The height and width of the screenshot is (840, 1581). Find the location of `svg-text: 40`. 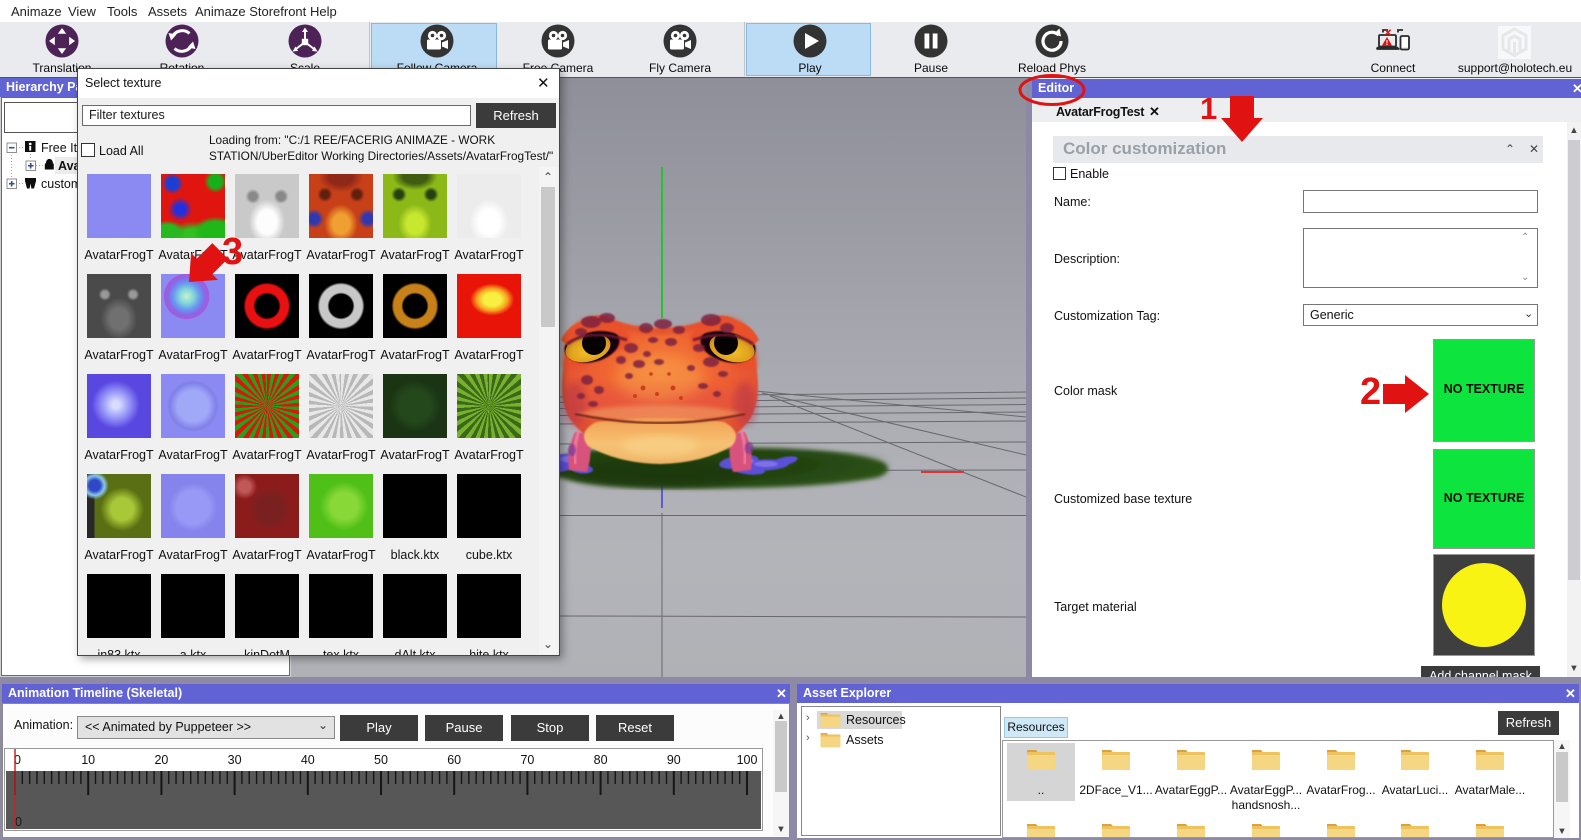

svg-text: 40 is located at coordinates (308, 760).